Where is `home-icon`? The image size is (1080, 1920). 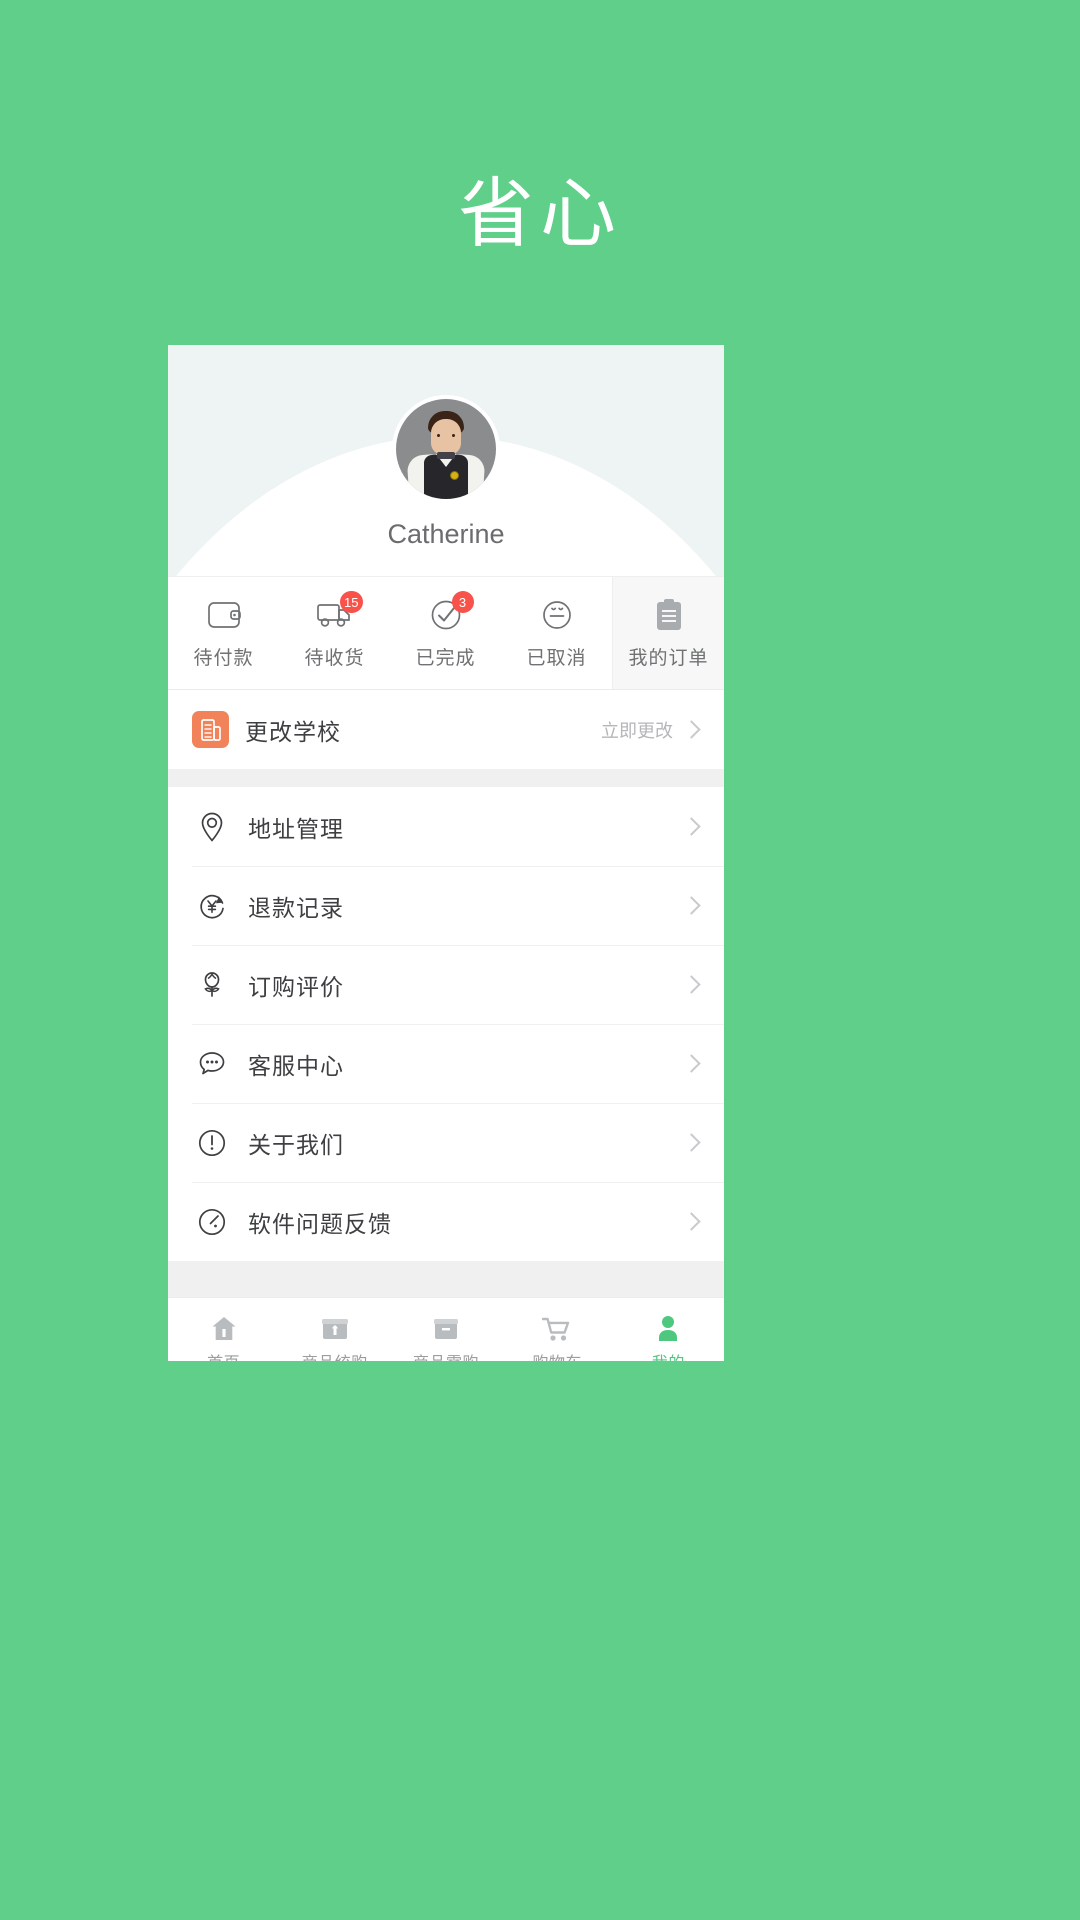
home-icon is located at coordinates (224, 1326).